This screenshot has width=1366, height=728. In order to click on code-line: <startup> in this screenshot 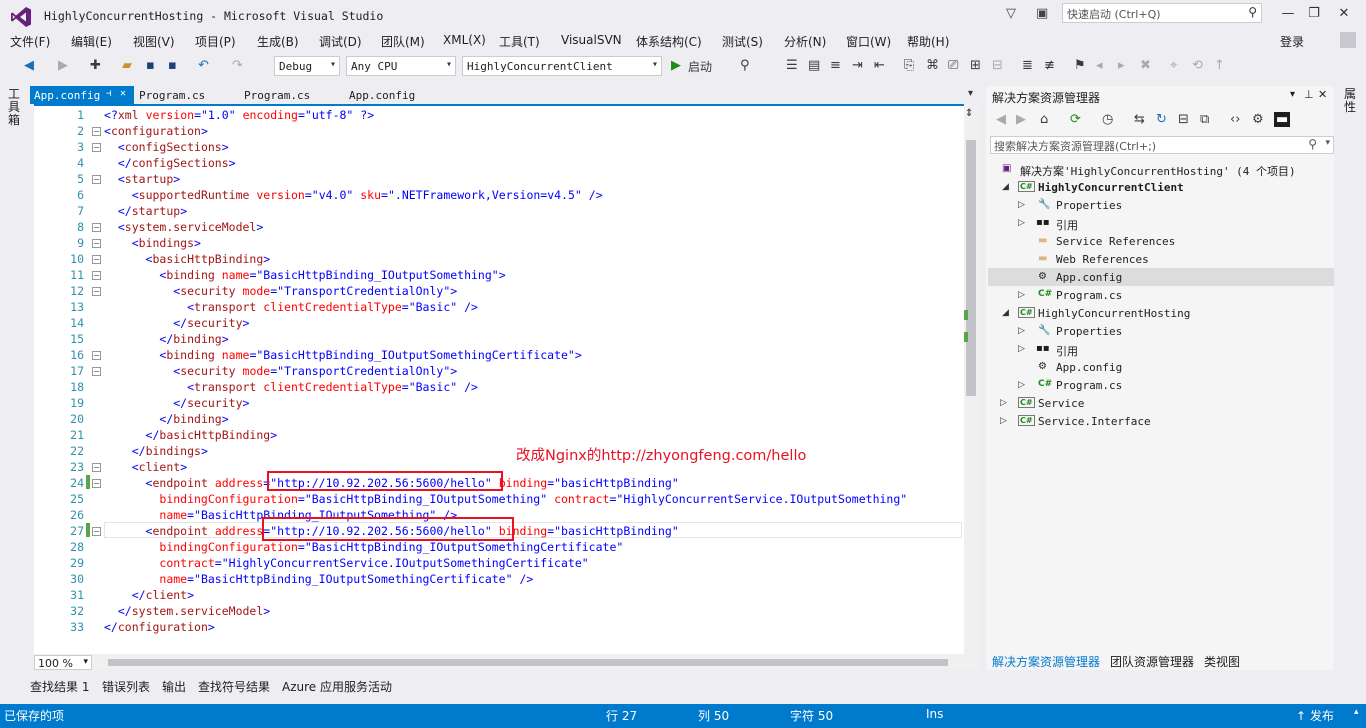, I will do `click(142, 179)`.